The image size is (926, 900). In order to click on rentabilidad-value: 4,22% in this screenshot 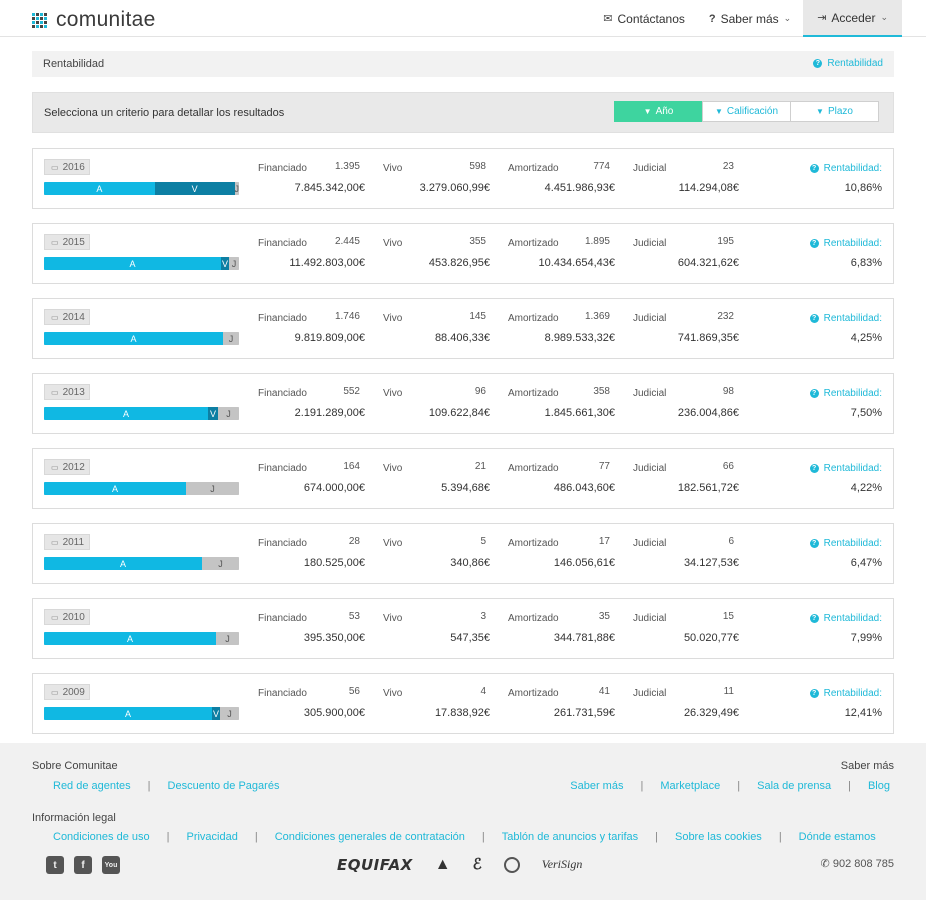, I will do `click(866, 488)`.